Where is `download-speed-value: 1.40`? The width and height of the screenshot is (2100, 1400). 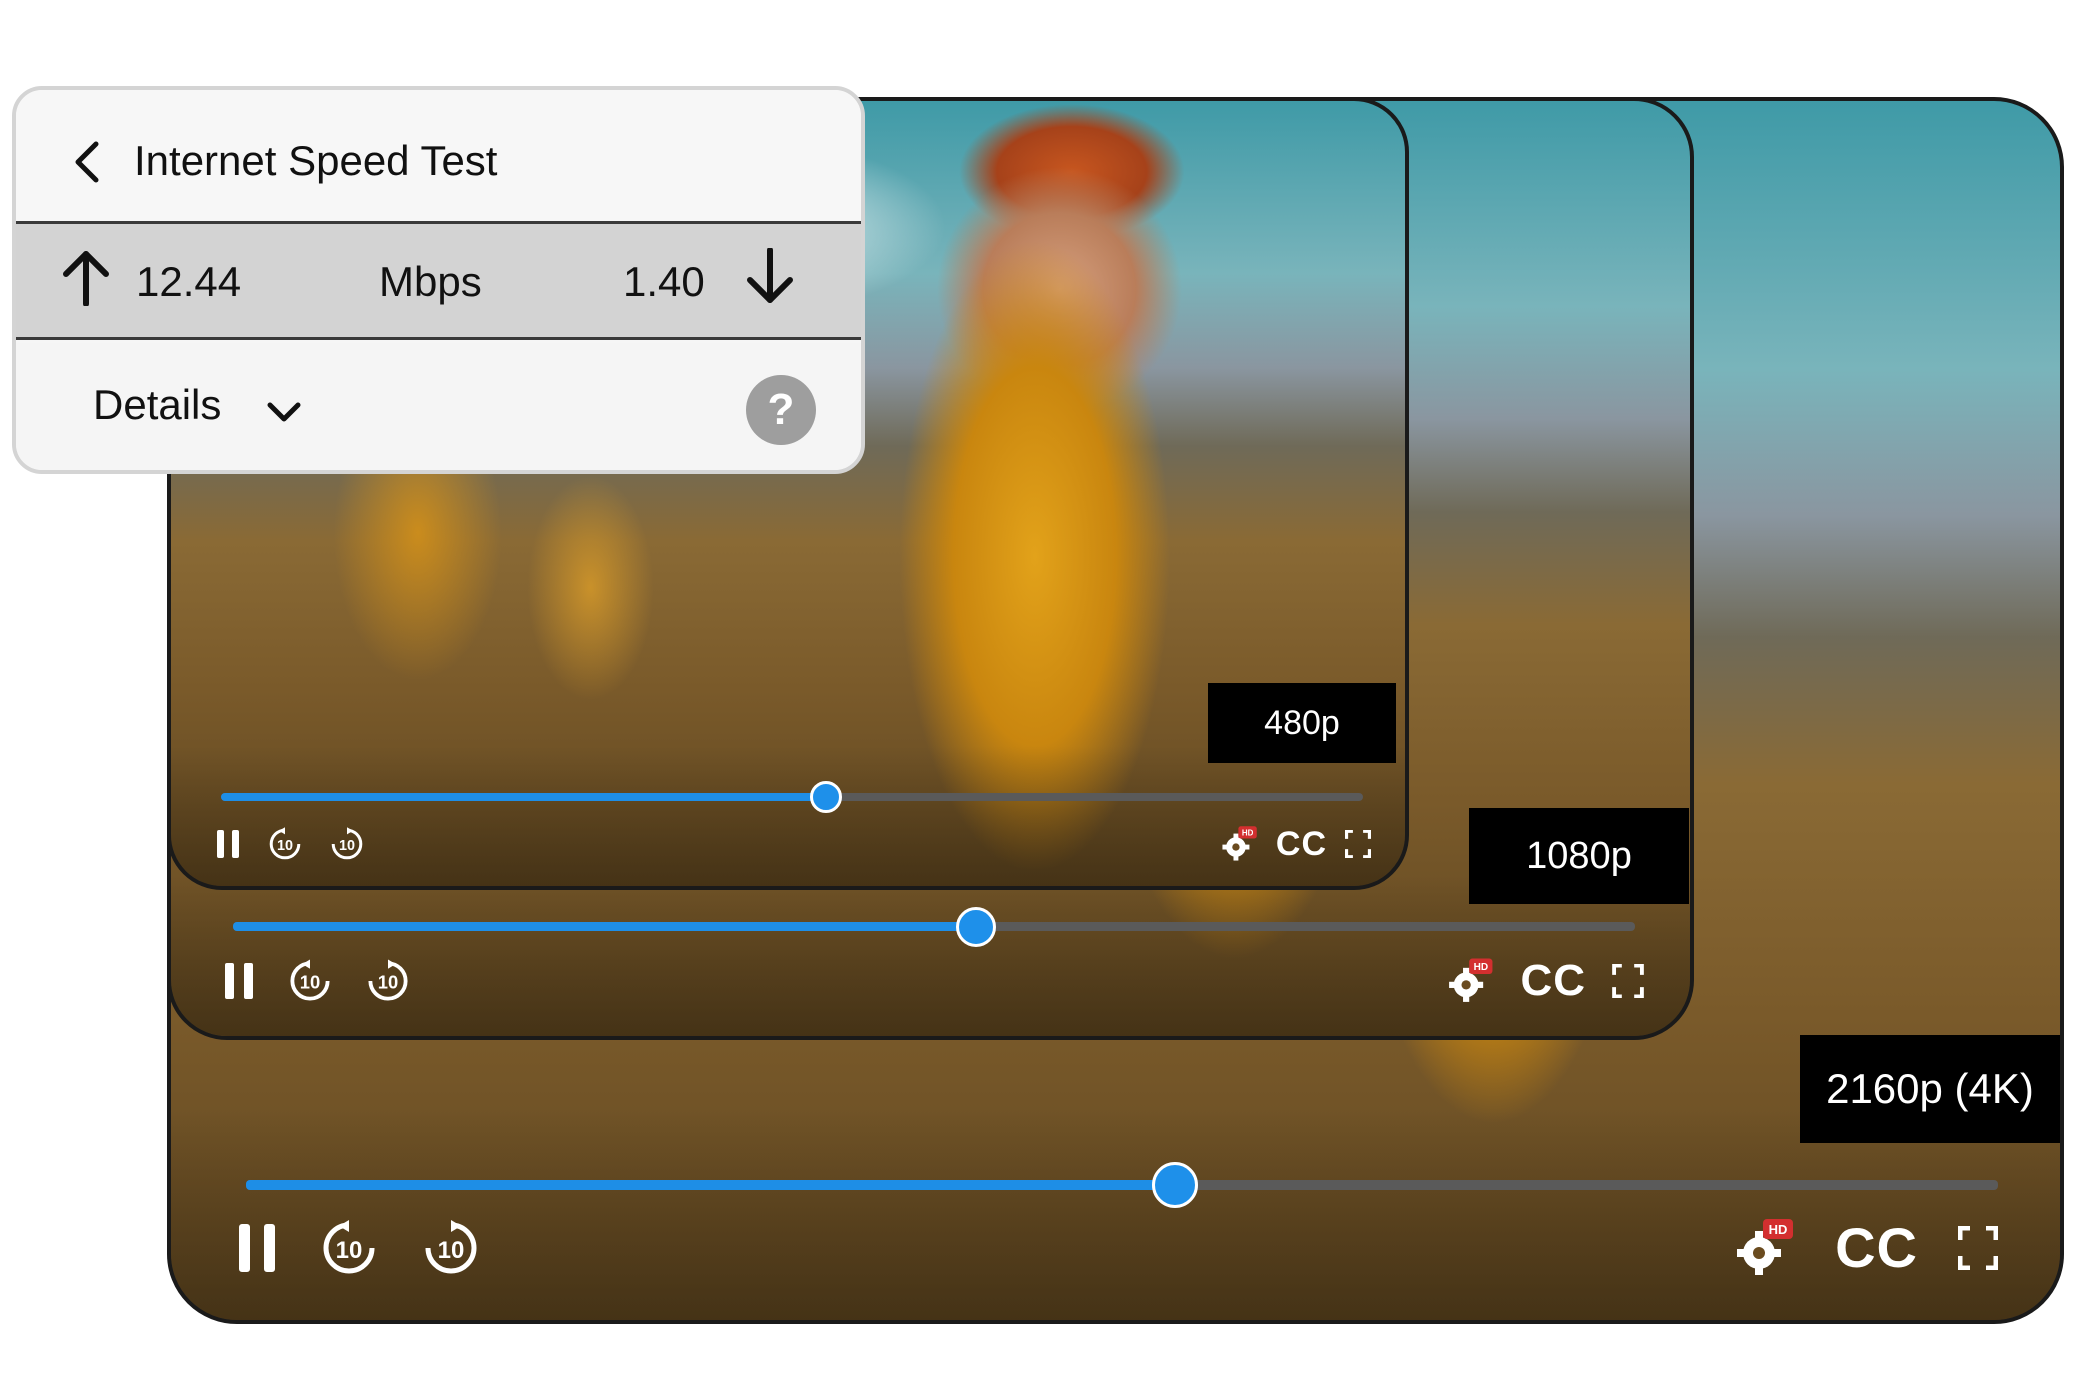
download-speed-value: 1.40 is located at coordinates (664, 281).